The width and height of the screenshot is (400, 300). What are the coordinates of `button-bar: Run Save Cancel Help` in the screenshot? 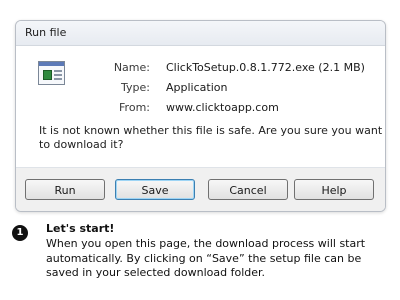 It's located at (200, 189).